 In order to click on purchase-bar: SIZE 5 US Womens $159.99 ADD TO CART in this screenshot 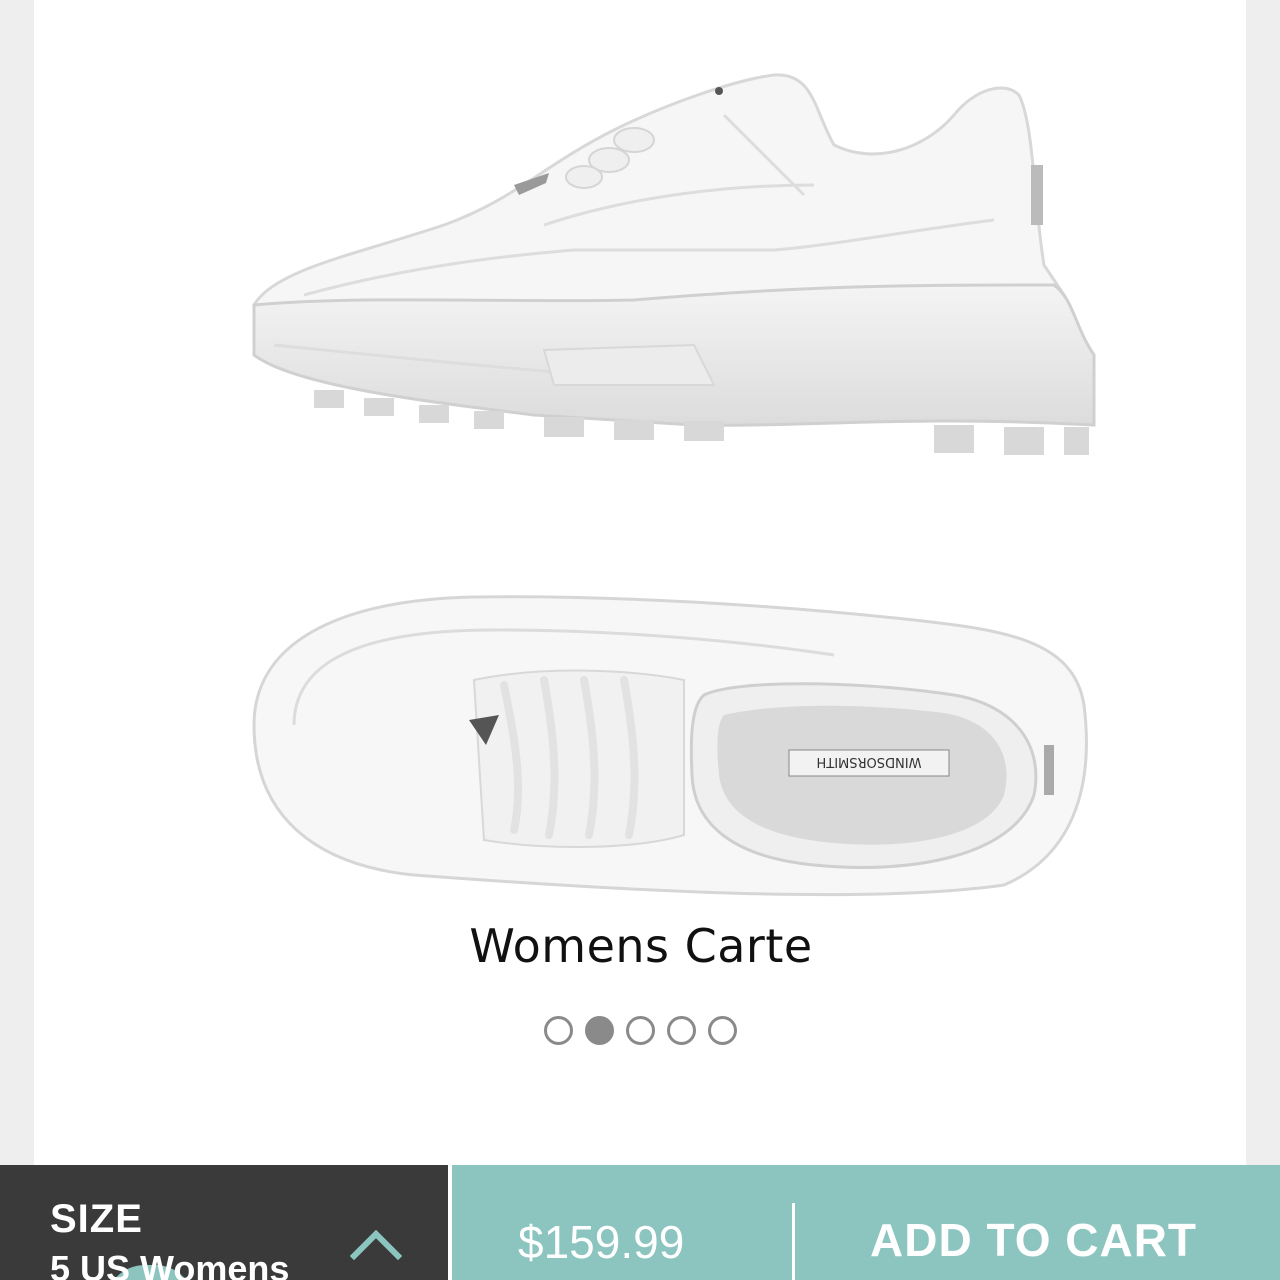, I will do `click(640, 1222)`.